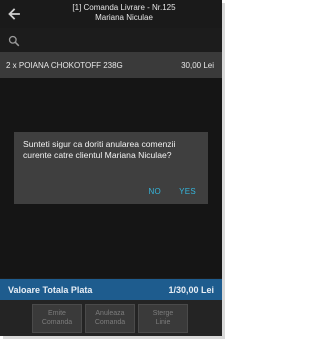 The width and height of the screenshot is (320, 340). Describe the element at coordinates (187, 191) in the screenshot. I see `yes-button: YES` at that location.